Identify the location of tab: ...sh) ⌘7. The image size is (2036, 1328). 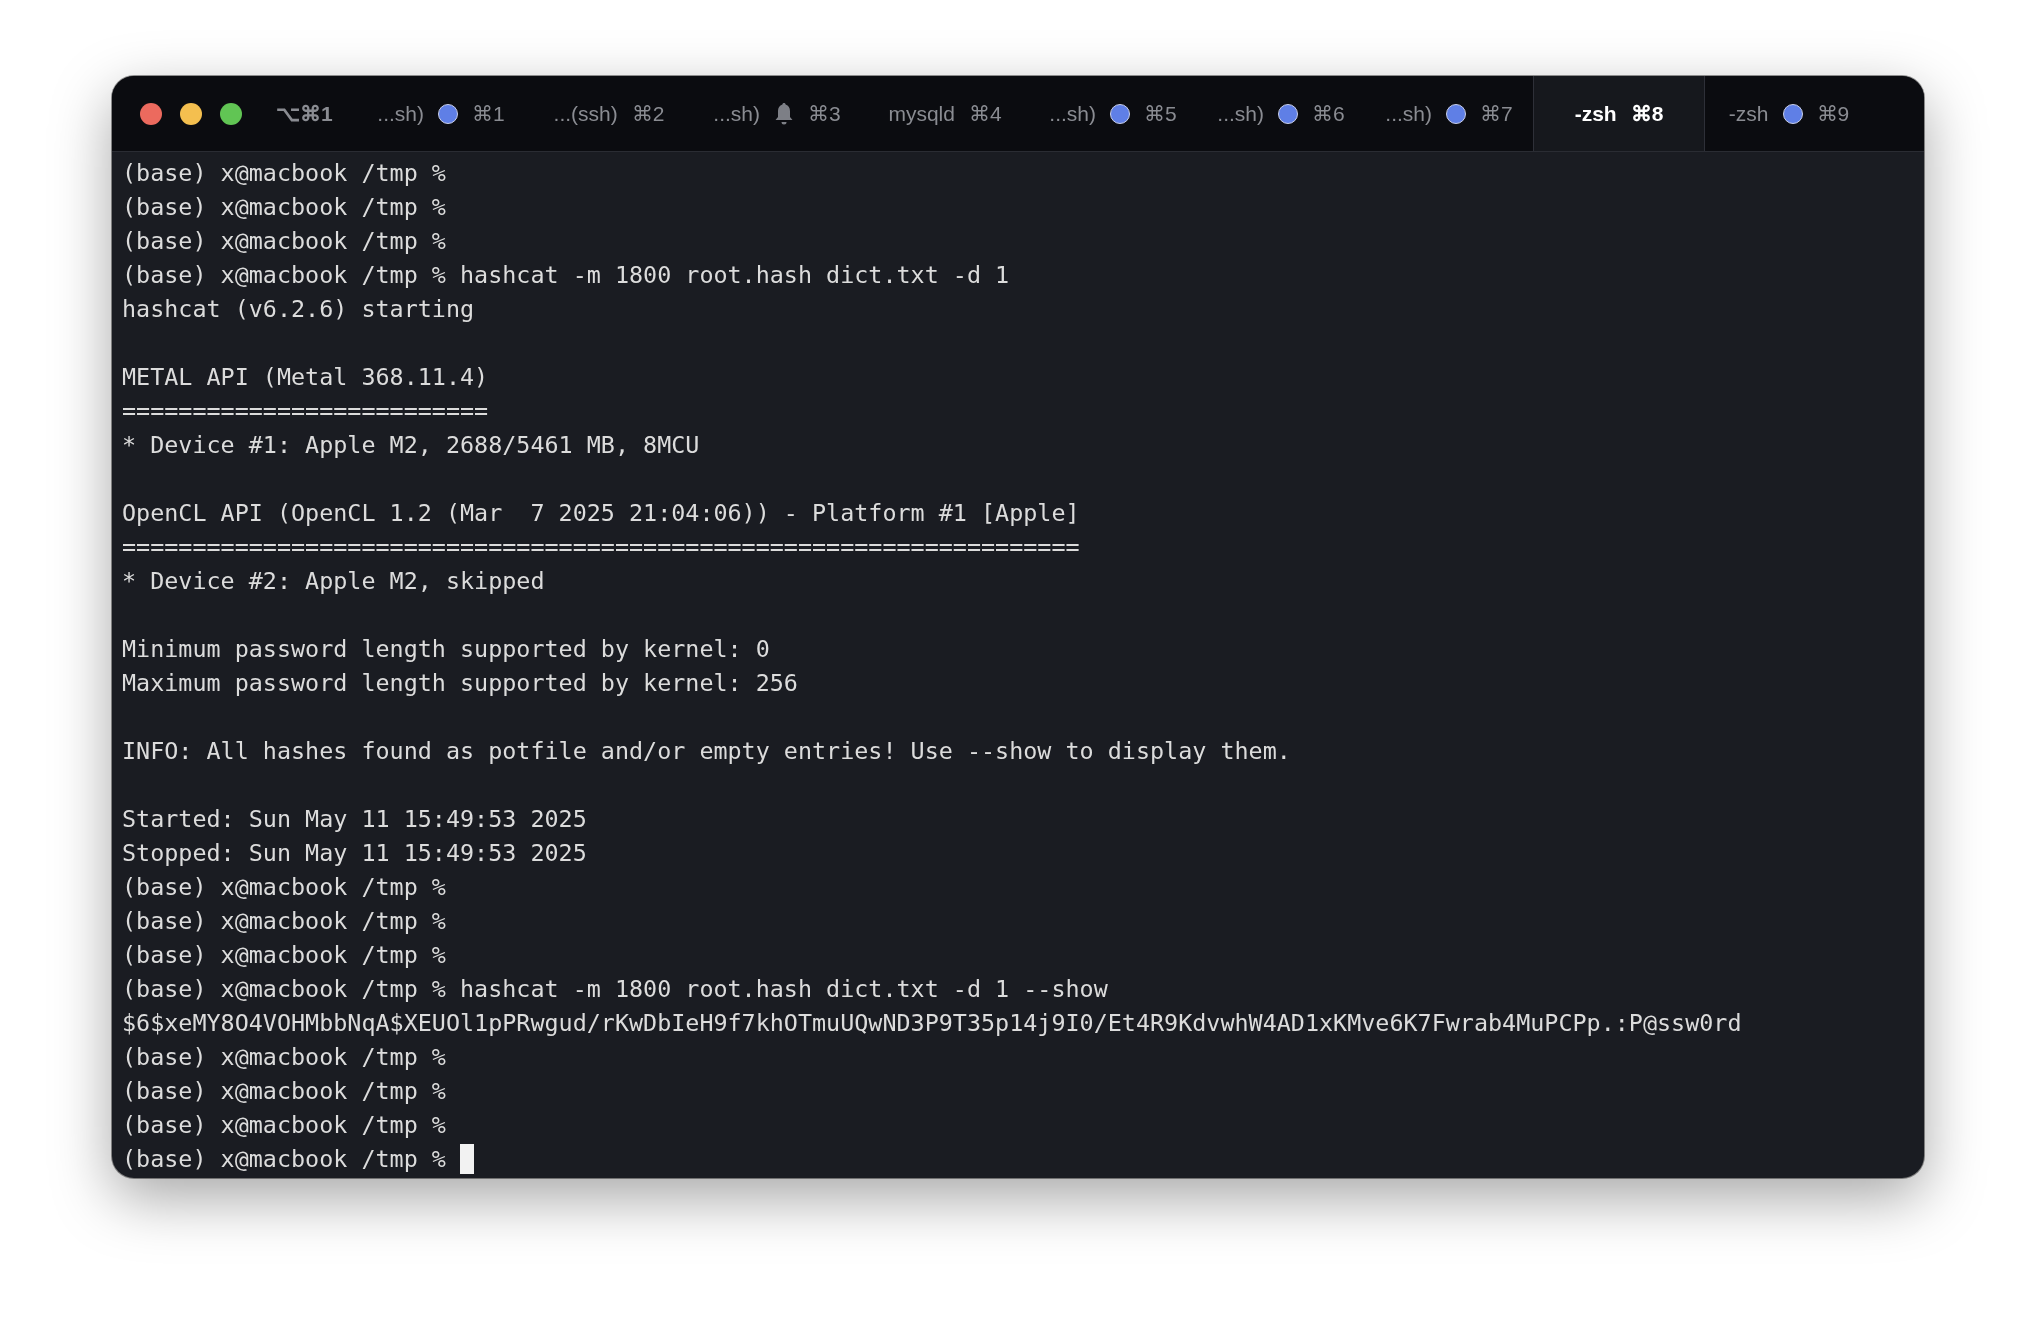
(1449, 113).